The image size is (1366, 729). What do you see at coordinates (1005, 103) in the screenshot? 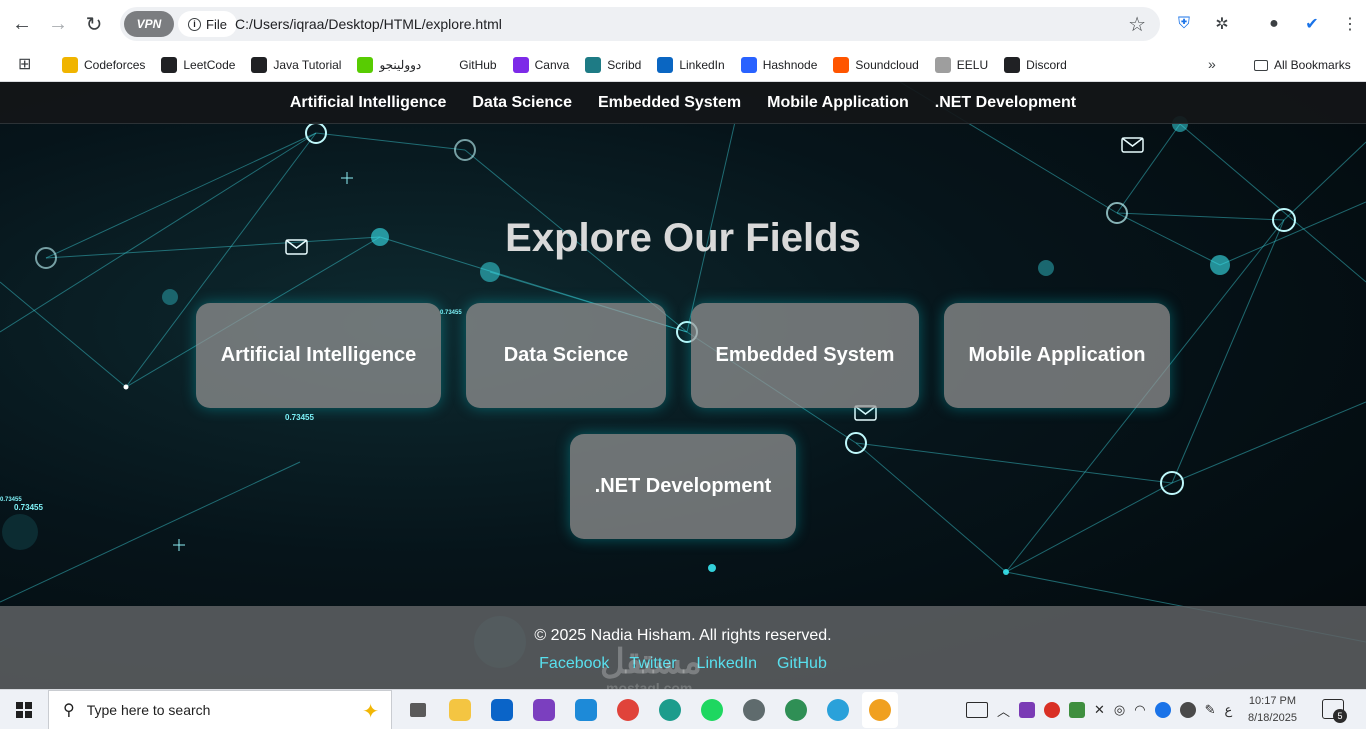
I see `nav-link-dotnet: .NET Development` at bounding box center [1005, 103].